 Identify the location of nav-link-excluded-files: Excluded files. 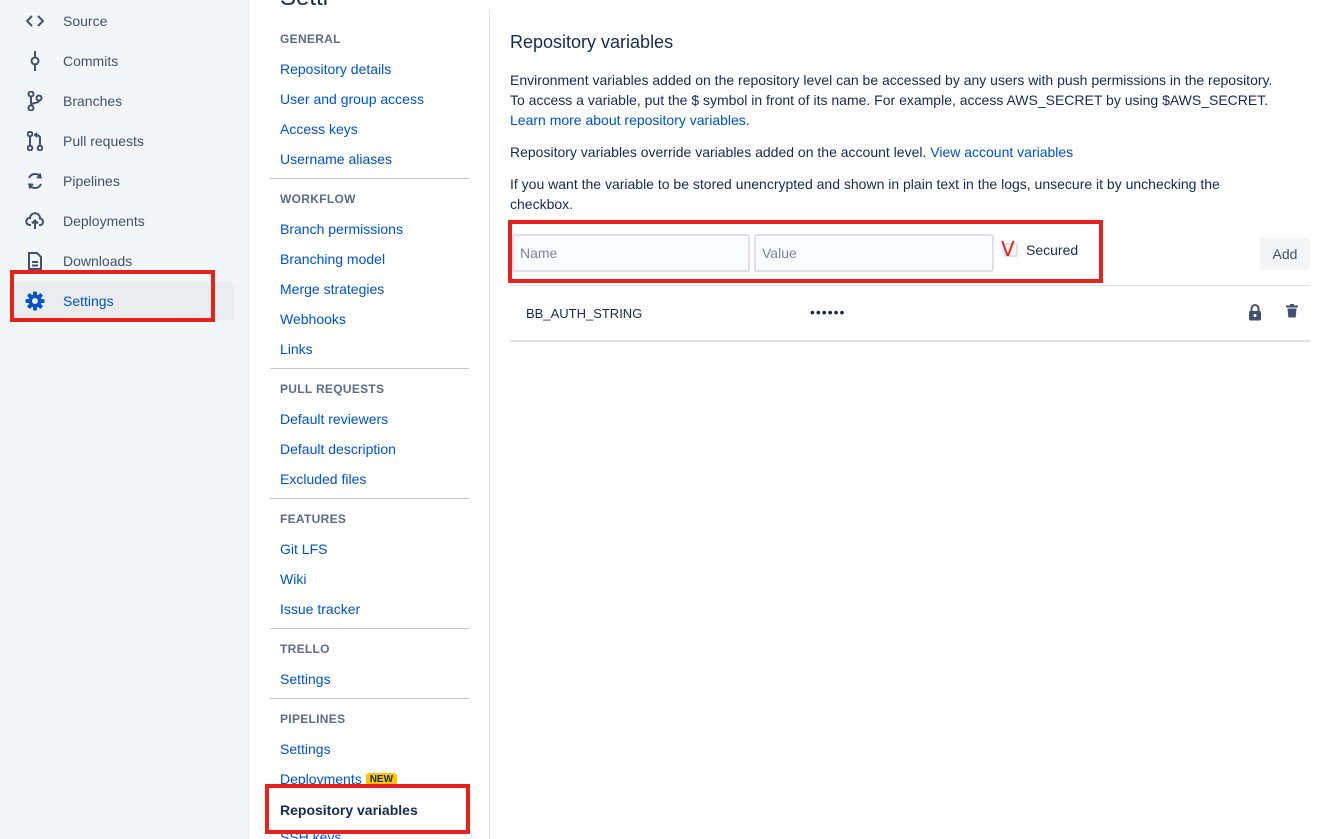
(323, 479).